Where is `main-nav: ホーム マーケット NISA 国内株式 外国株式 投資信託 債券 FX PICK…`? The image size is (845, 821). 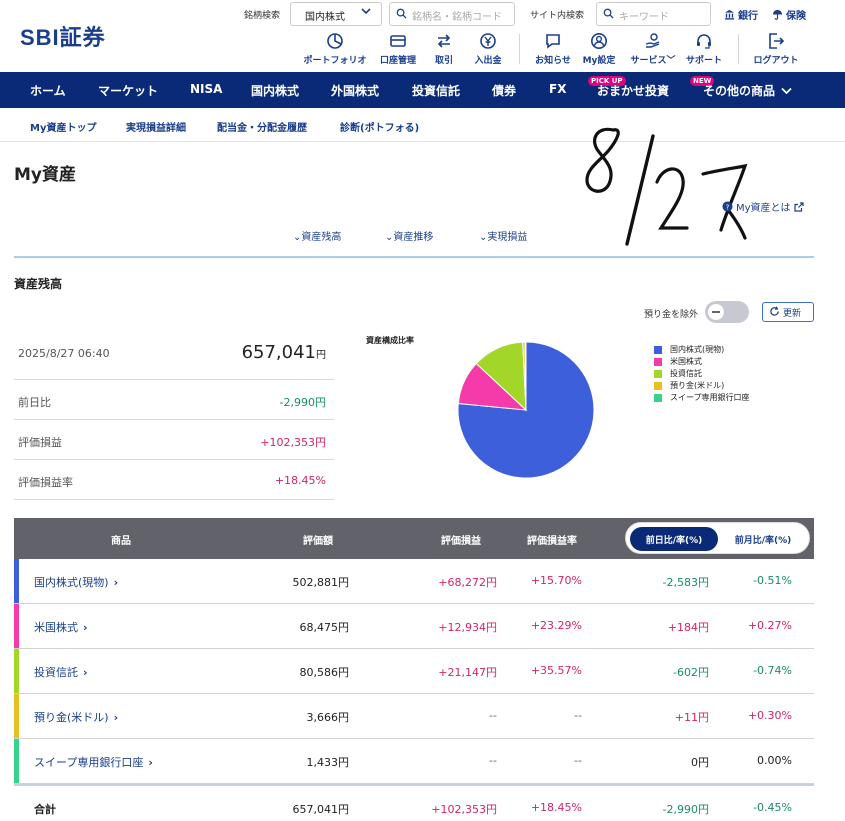 main-nav: ホーム マーケット NISA 国内株式 外国株式 投資信託 債券 FX PICK… is located at coordinates (422, 90).